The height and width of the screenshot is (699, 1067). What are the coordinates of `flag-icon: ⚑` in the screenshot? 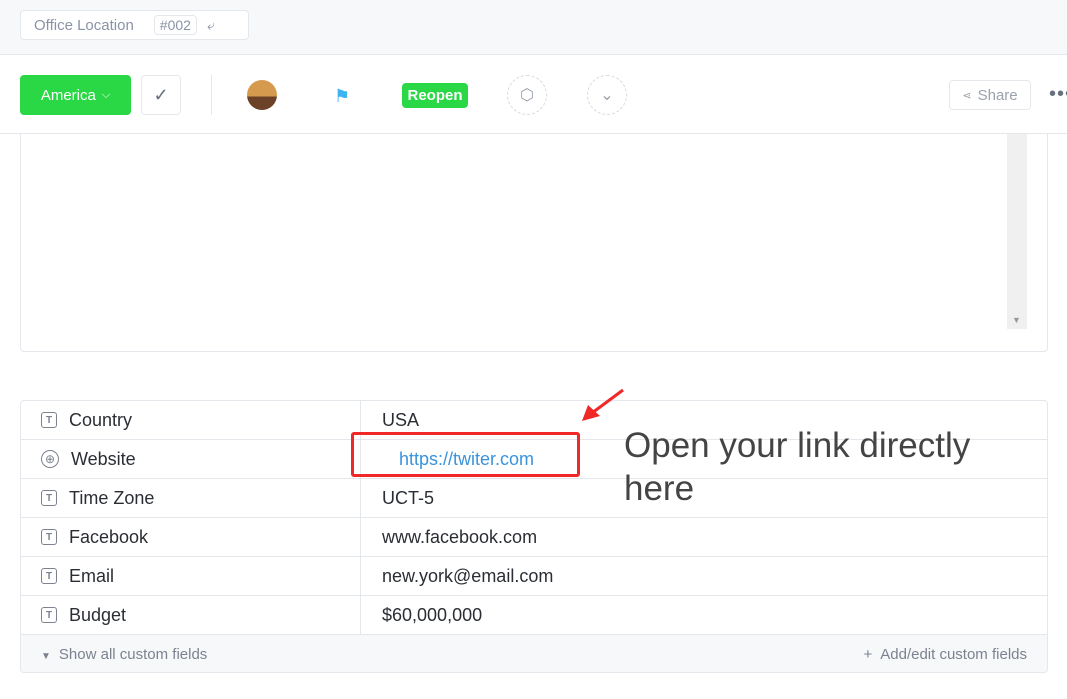 It's located at (342, 96).